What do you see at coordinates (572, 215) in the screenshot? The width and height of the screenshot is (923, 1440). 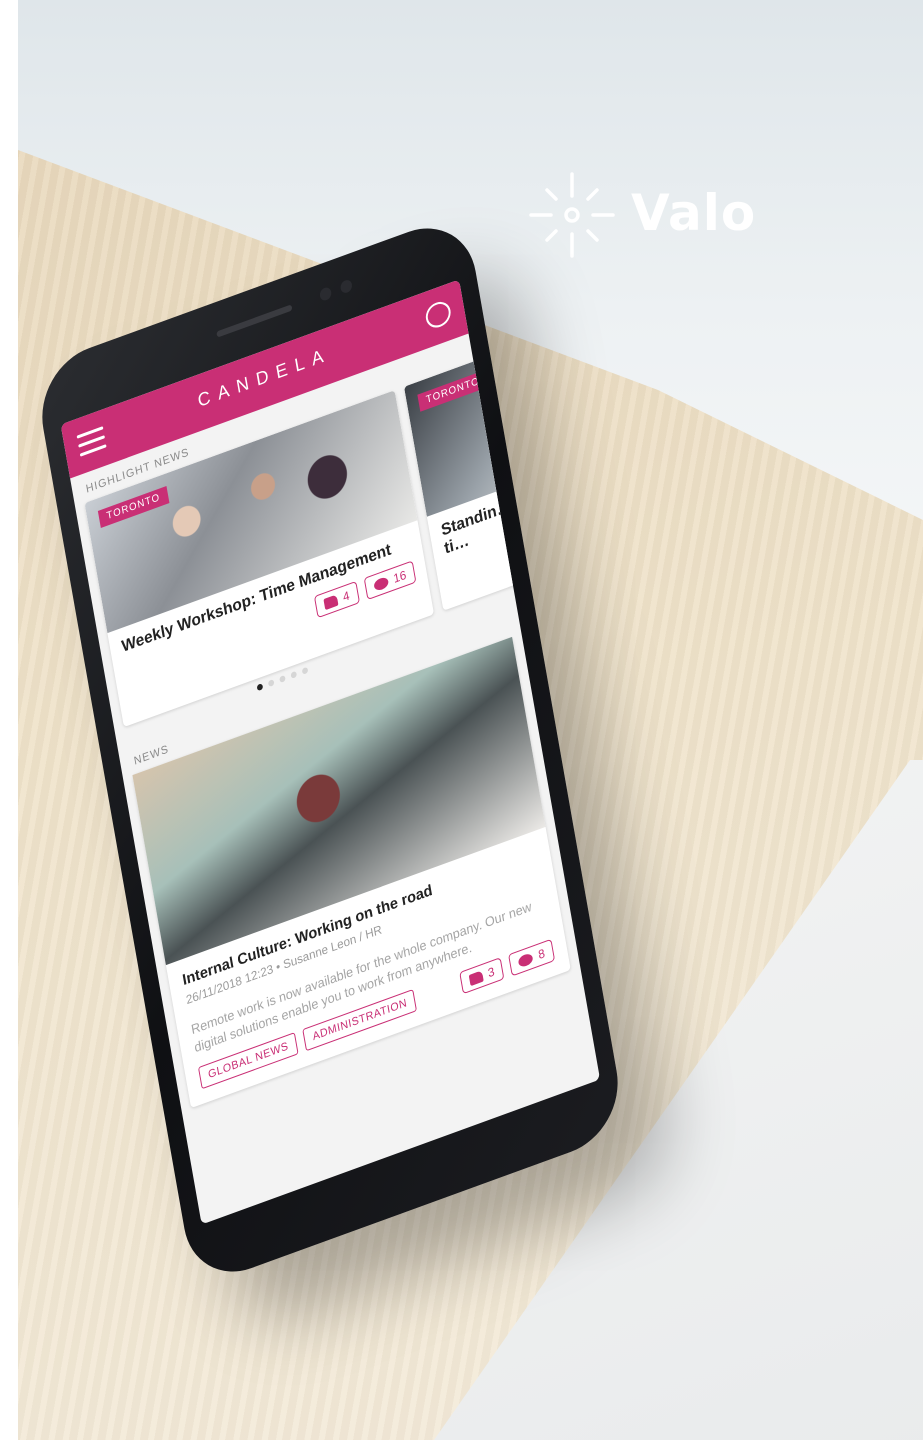 I see `sun-logo-icon` at bounding box center [572, 215].